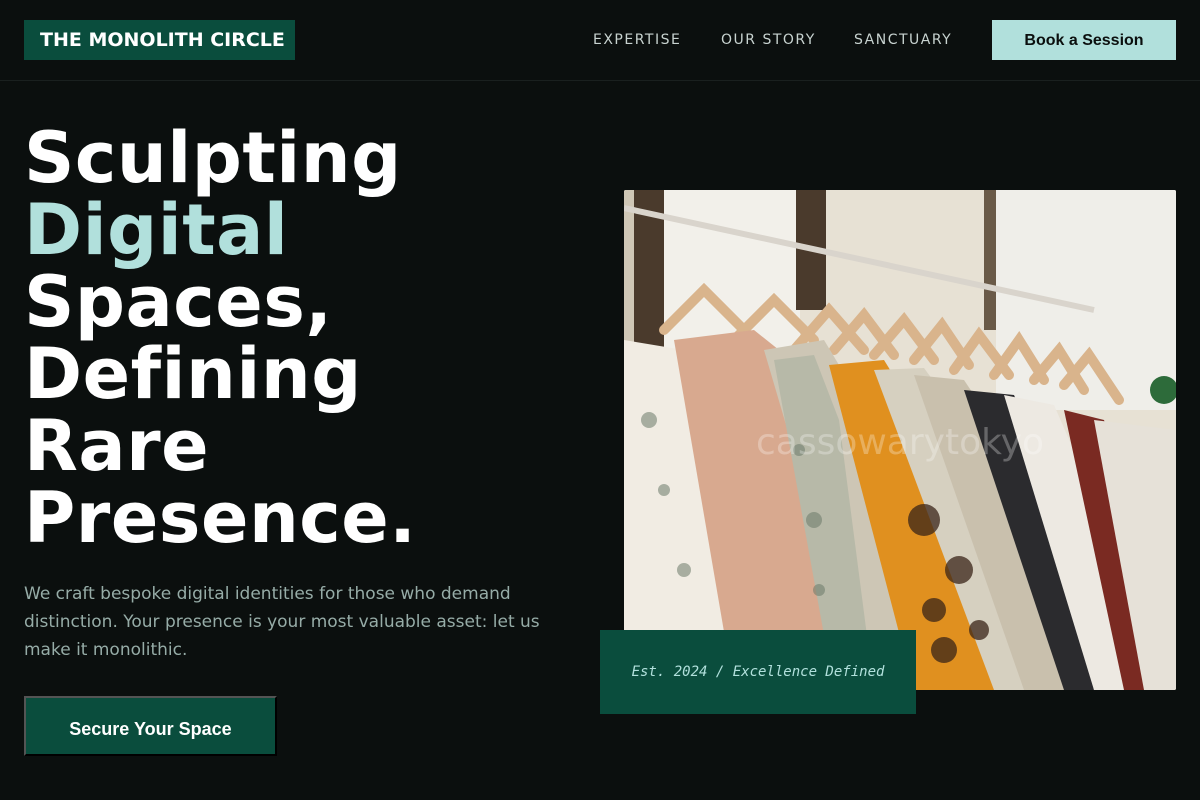 This screenshot has width=1200, height=800. What do you see at coordinates (150, 726) in the screenshot?
I see `secure-space-button: Secure Your Space` at bounding box center [150, 726].